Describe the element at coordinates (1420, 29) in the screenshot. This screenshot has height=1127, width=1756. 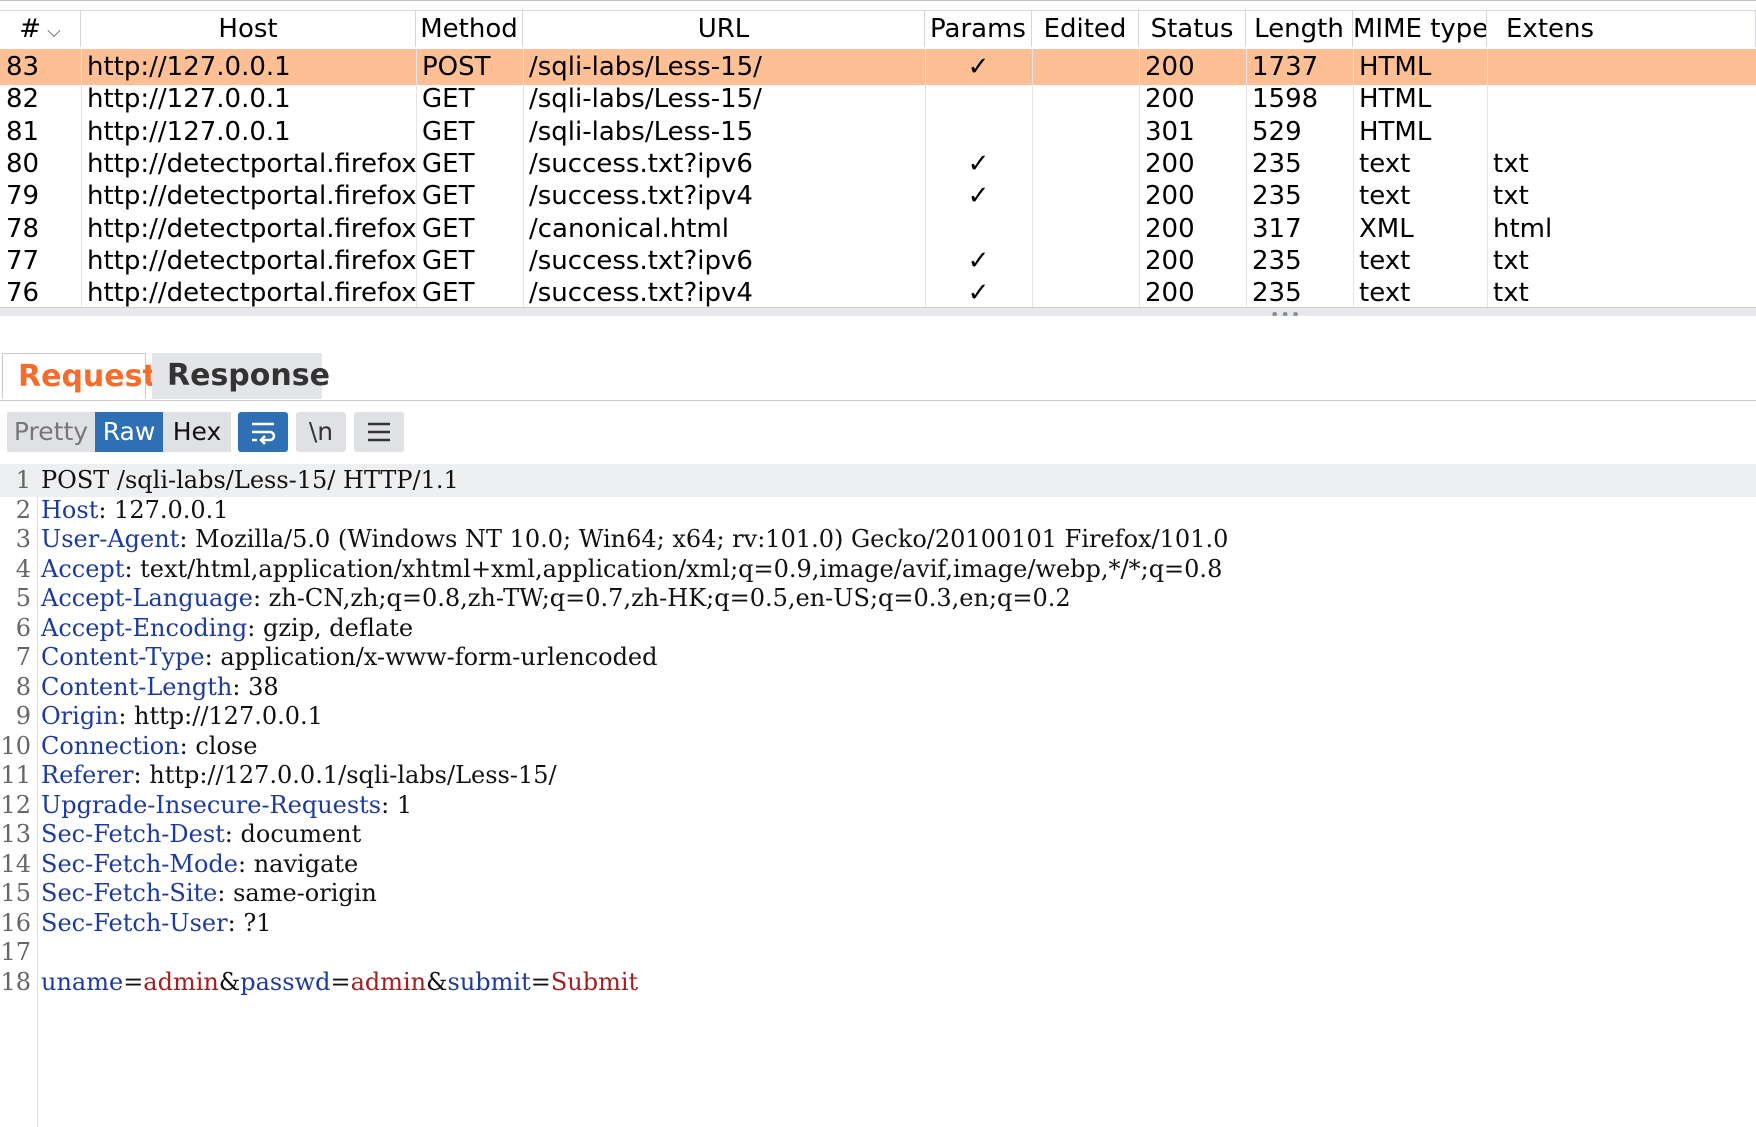
I see `column-header-mime-type: MIME type` at that location.